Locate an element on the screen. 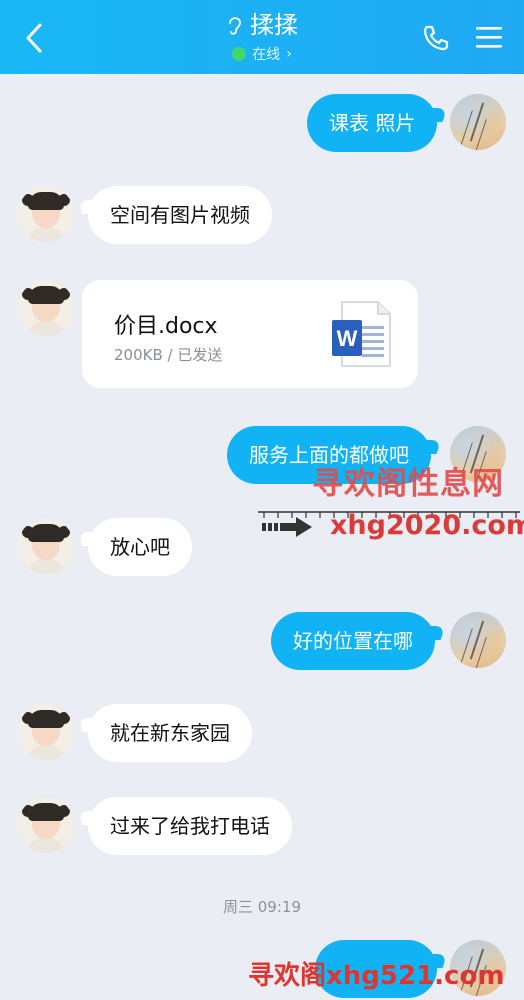  file-message-card: 价目.docx 200KB / 已发送 W is located at coordinates (250, 334).